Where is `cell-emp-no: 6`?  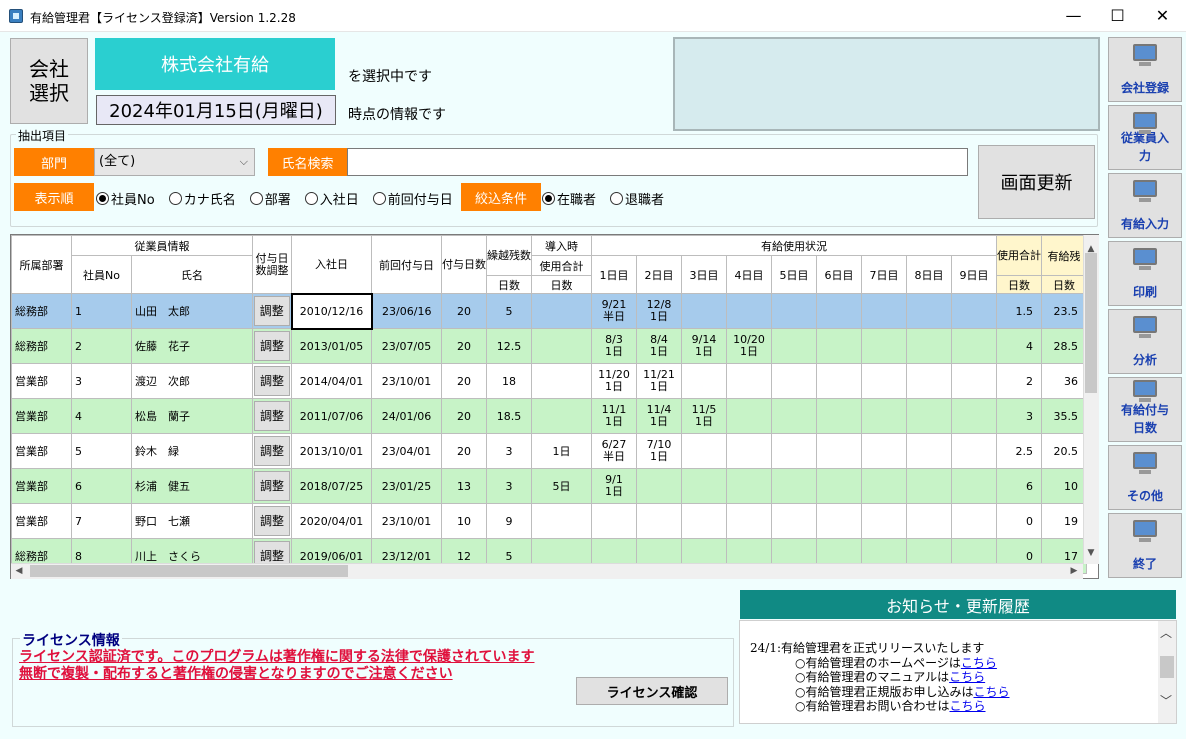 cell-emp-no: 6 is located at coordinates (101, 486).